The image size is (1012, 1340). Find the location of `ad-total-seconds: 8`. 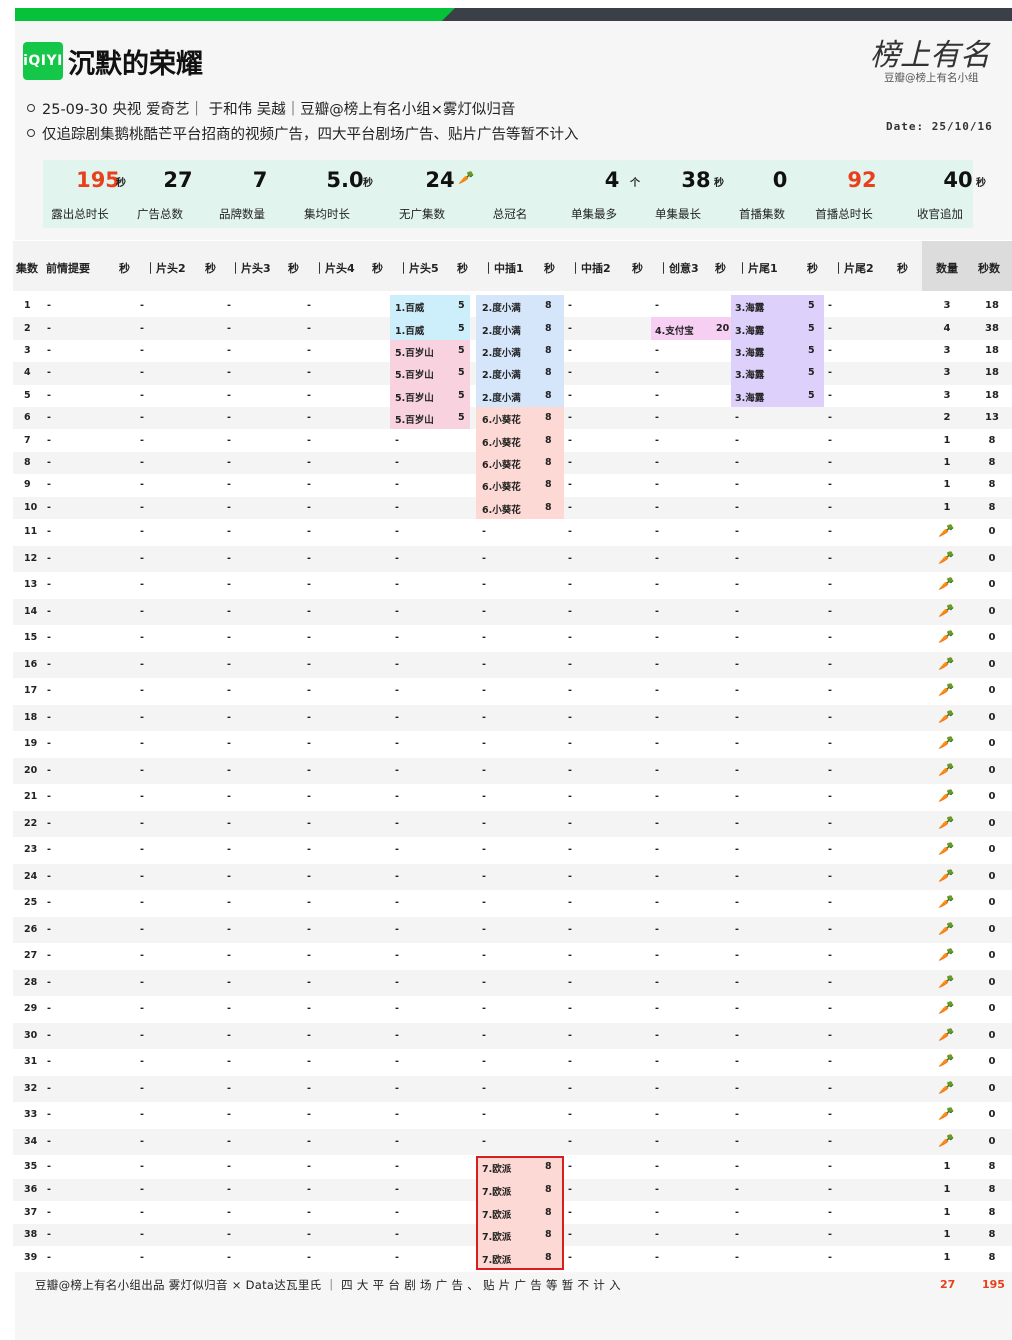

ad-total-seconds: 8 is located at coordinates (992, 1189).